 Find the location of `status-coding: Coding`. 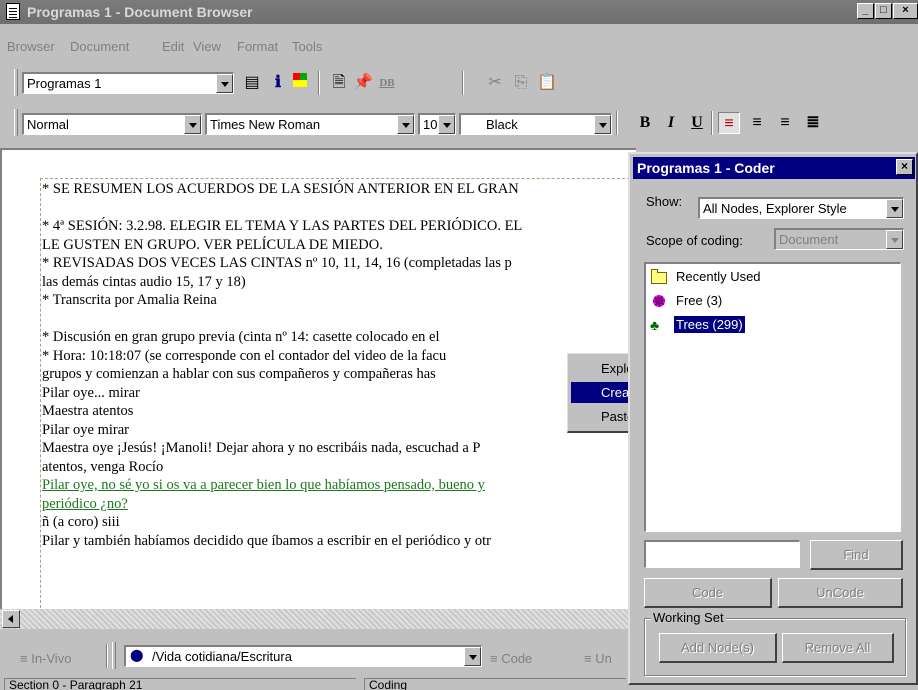

status-coding: Coding is located at coordinates (495, 684).